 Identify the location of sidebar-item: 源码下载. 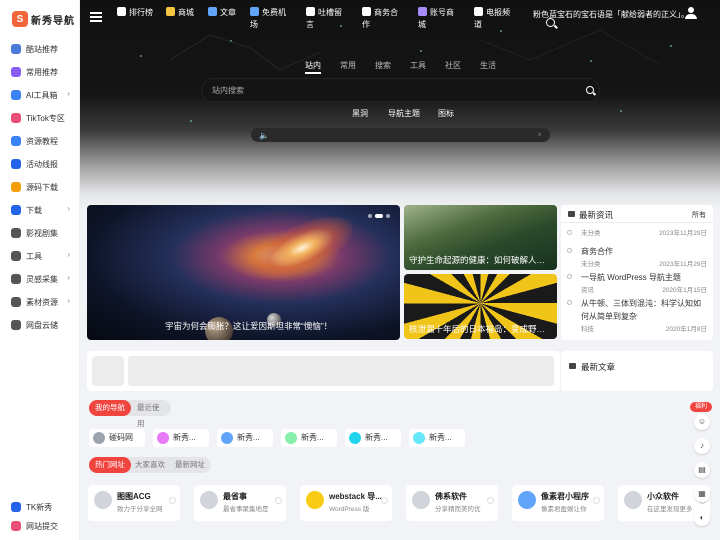
(40, 187).